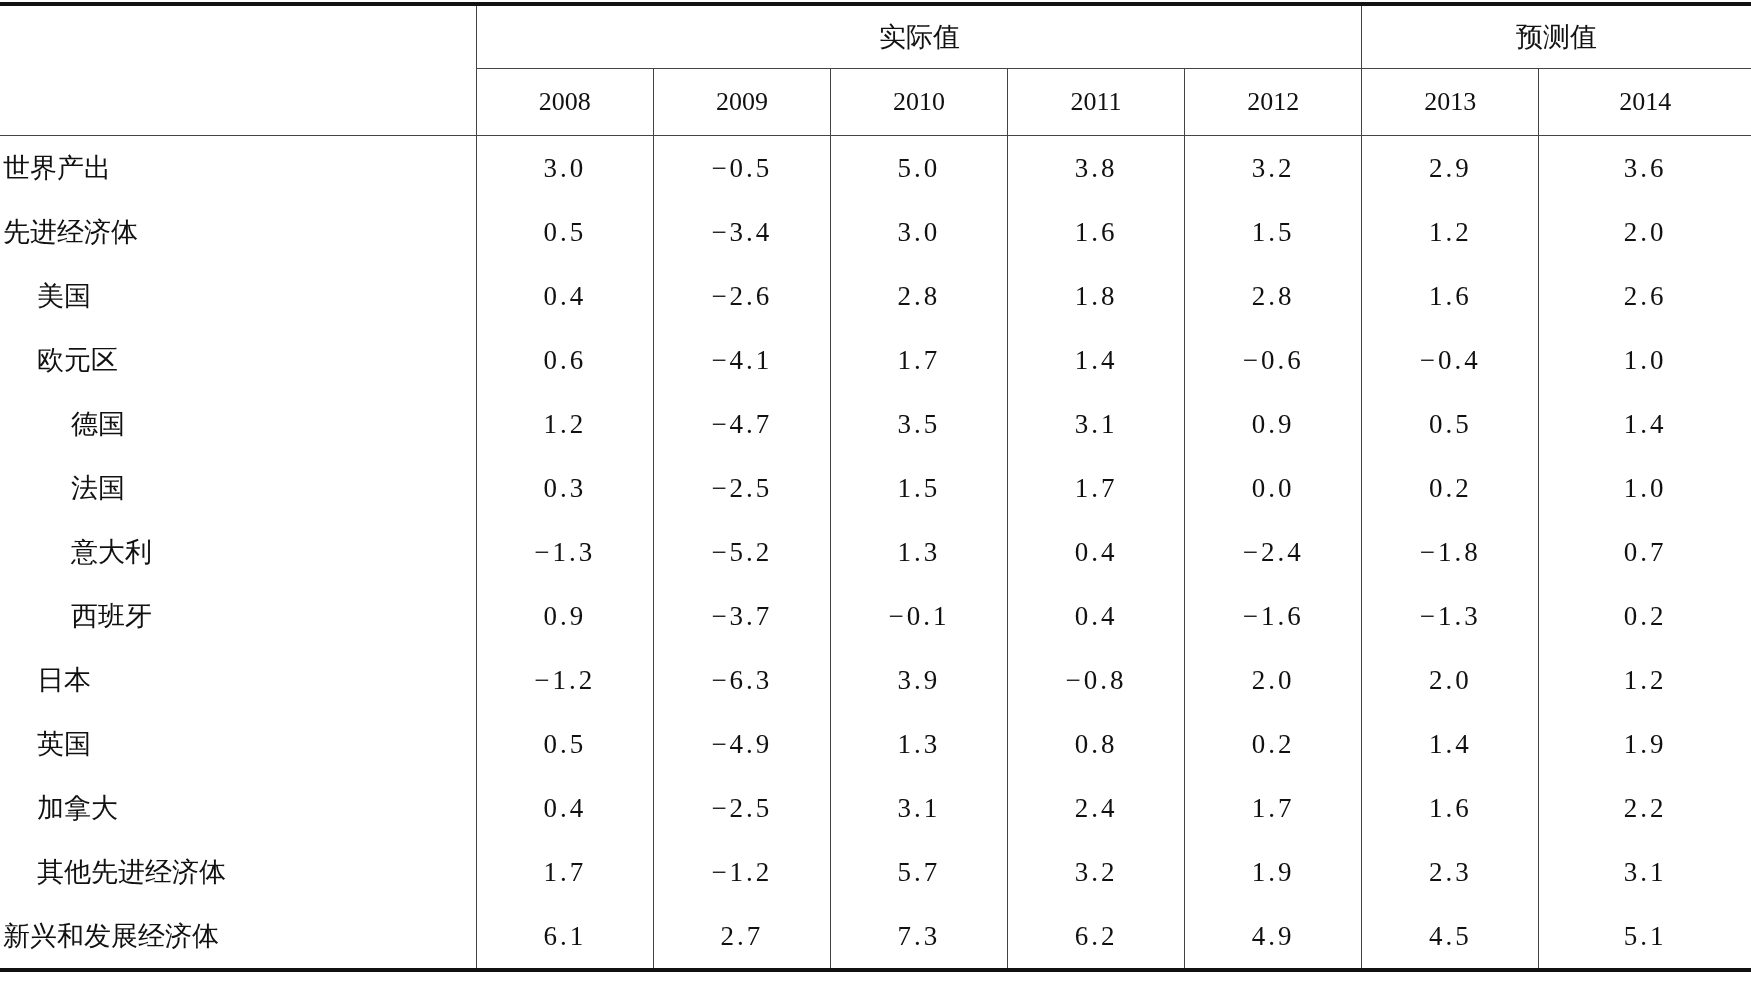 This screenshot has width=1751, height=1000. I want to click on data-cell: −0.4, so click(1450, 360).